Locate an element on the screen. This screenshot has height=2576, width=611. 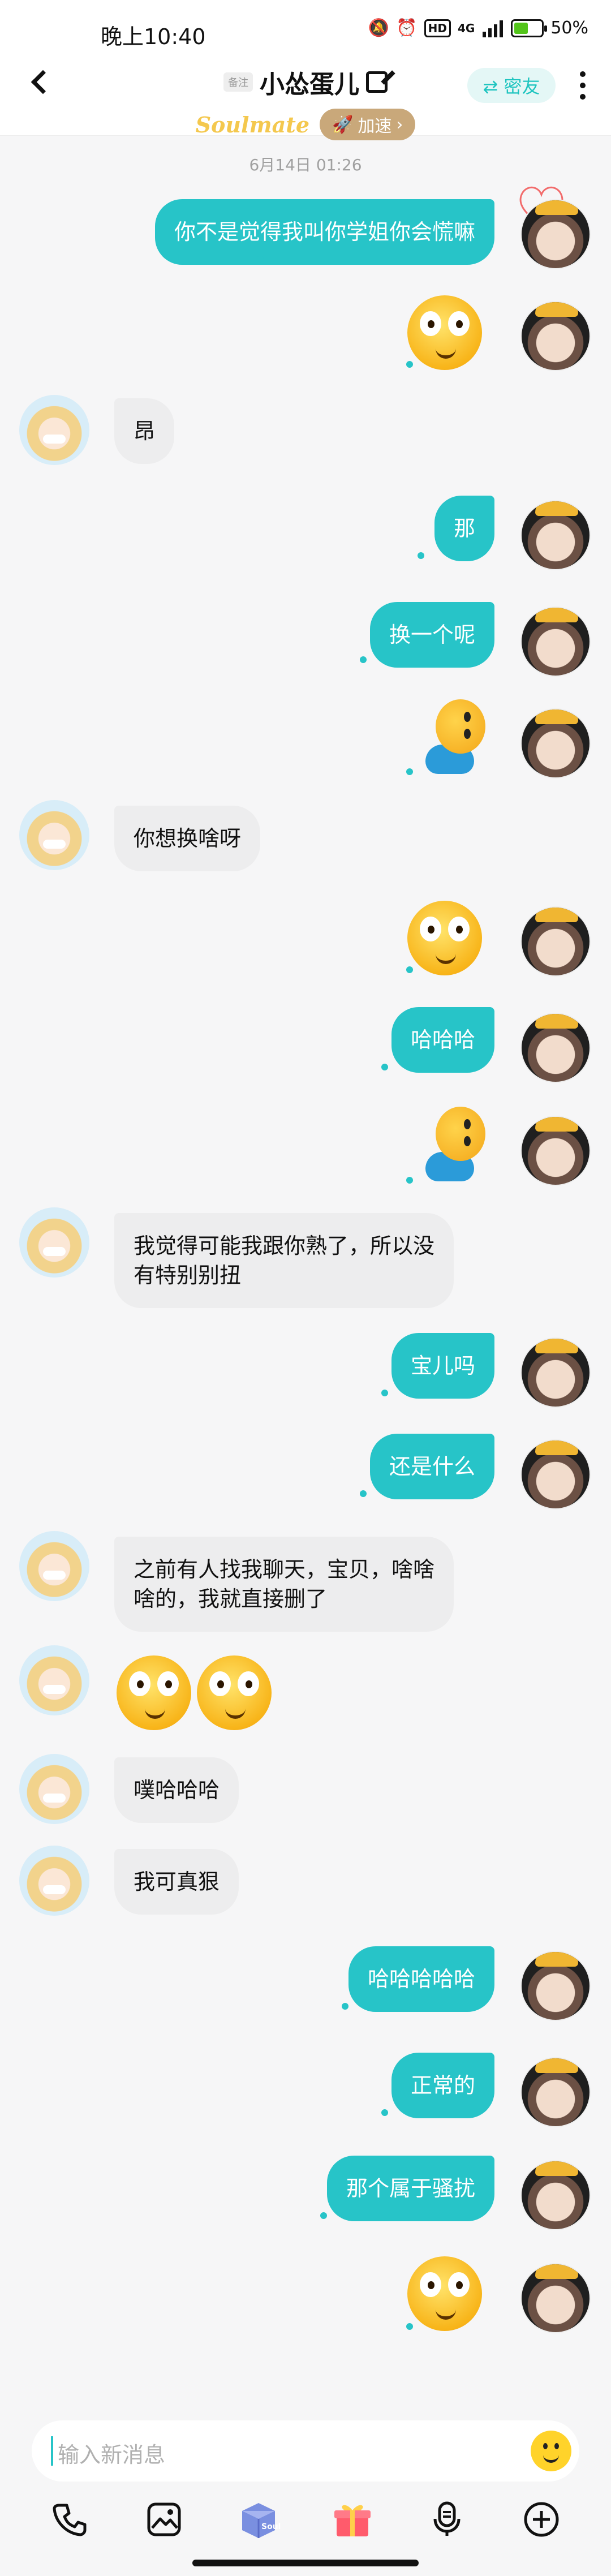
message-timestamp: 6月14日 01:26 is located at coordinates (305, 165).